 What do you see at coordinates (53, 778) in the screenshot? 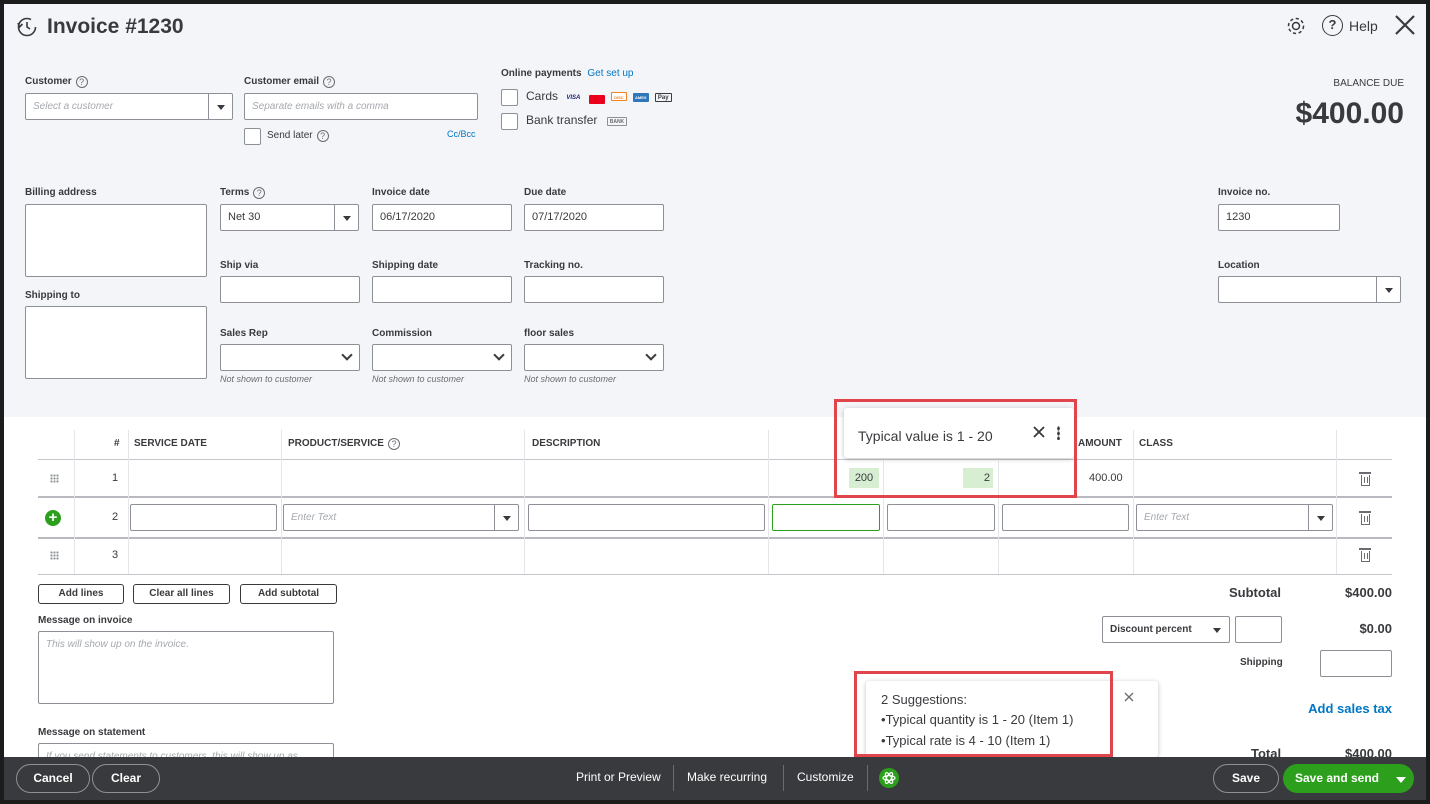
I see `cancel-button: Cancel` at bounding box center [53, 778].